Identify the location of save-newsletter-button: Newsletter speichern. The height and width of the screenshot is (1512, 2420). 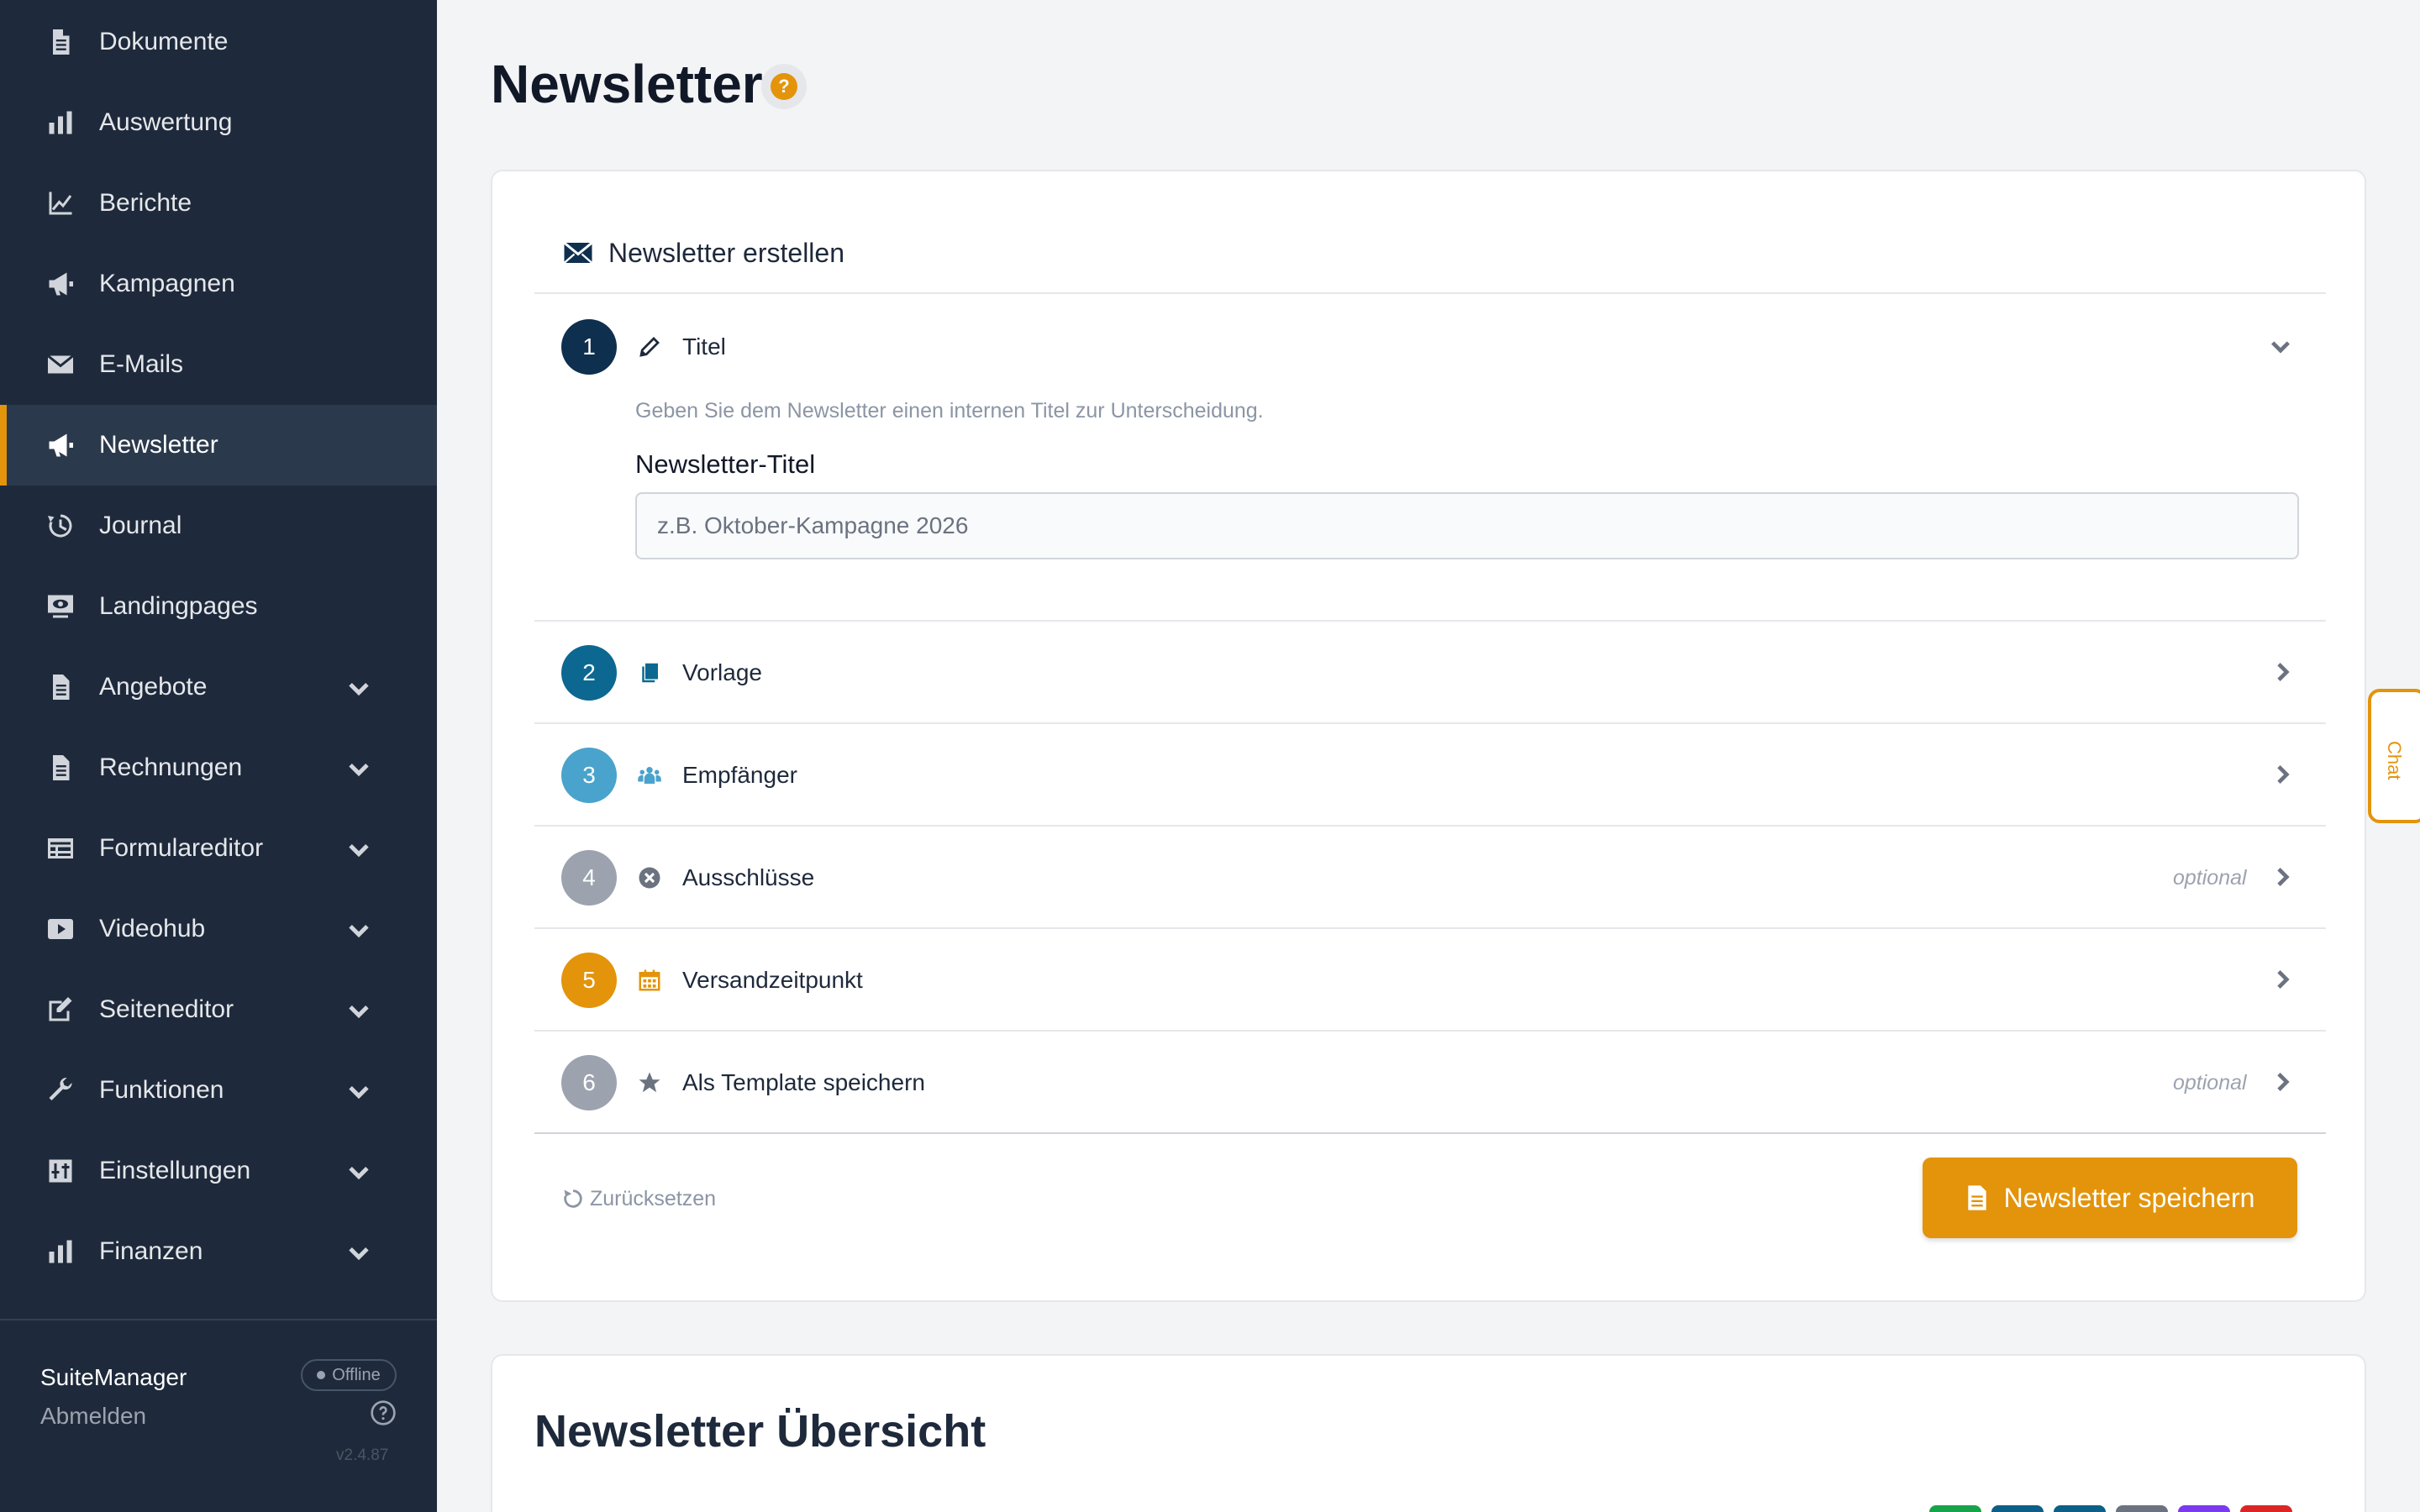
(2110, 1198).